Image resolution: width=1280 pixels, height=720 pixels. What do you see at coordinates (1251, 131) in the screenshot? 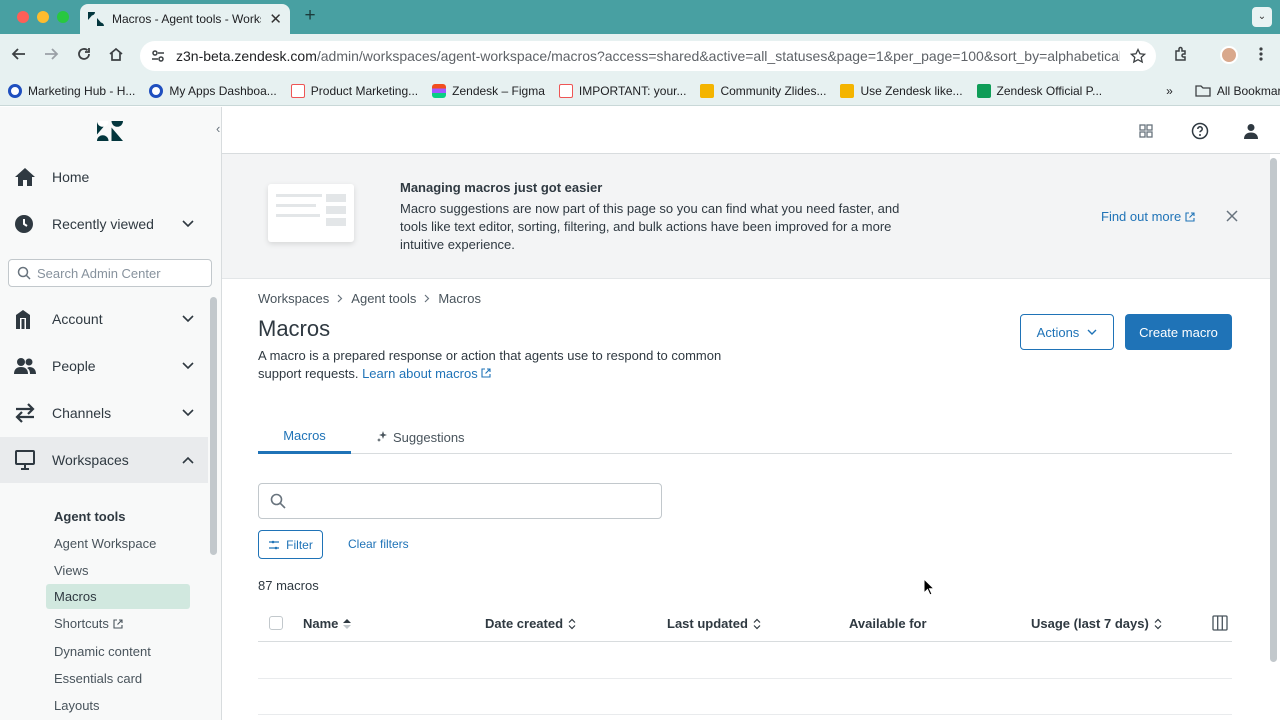
I see `user-profile-icon` at bounding box center [1251, 131].